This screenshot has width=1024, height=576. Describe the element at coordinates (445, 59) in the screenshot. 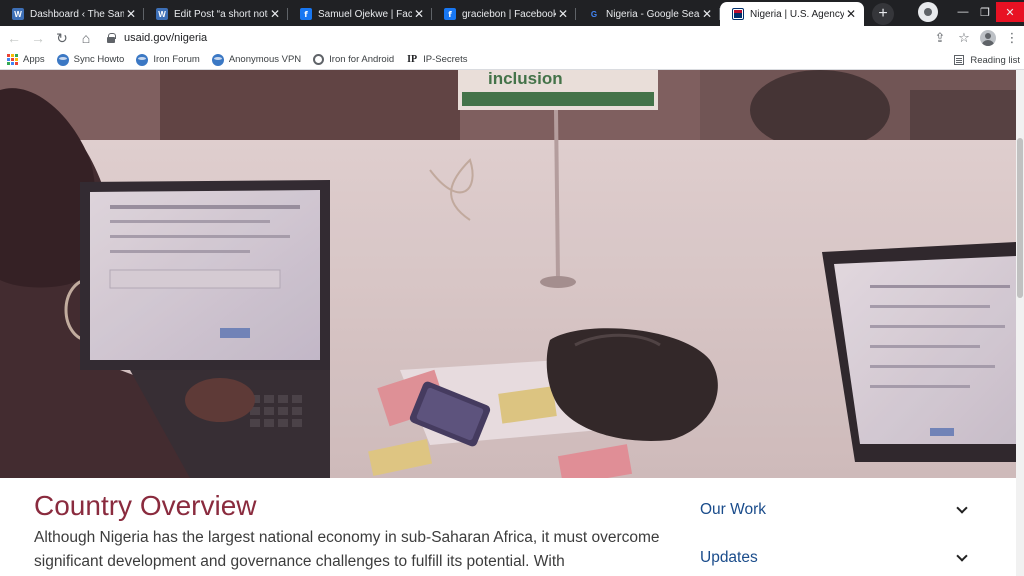

I see `bookmark-label: IP-Secrets` at that location.